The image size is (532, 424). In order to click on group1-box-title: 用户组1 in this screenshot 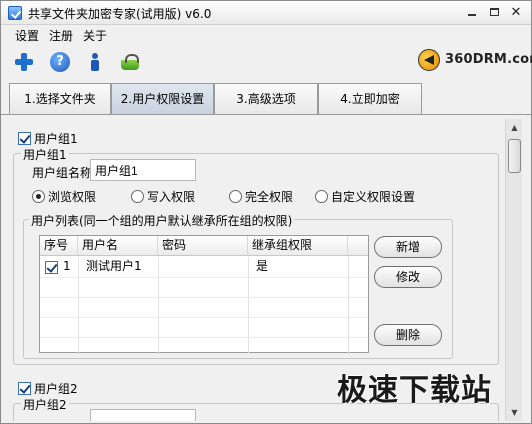, I will do `click(45, 154)`.